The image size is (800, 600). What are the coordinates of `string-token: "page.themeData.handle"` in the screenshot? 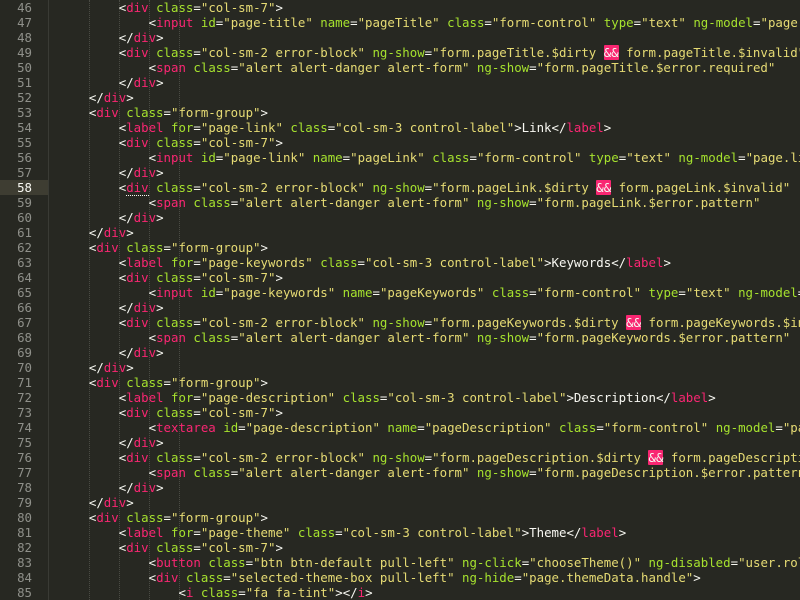 It's located at (607, 577).